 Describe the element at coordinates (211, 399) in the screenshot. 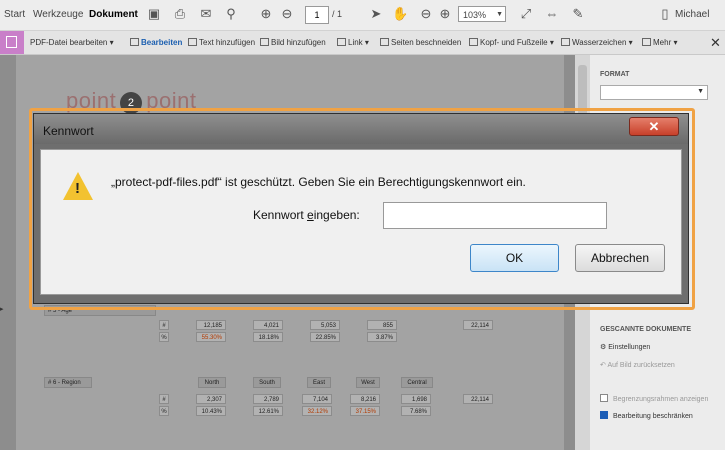

I see `table-cell: 2,307` at that location.